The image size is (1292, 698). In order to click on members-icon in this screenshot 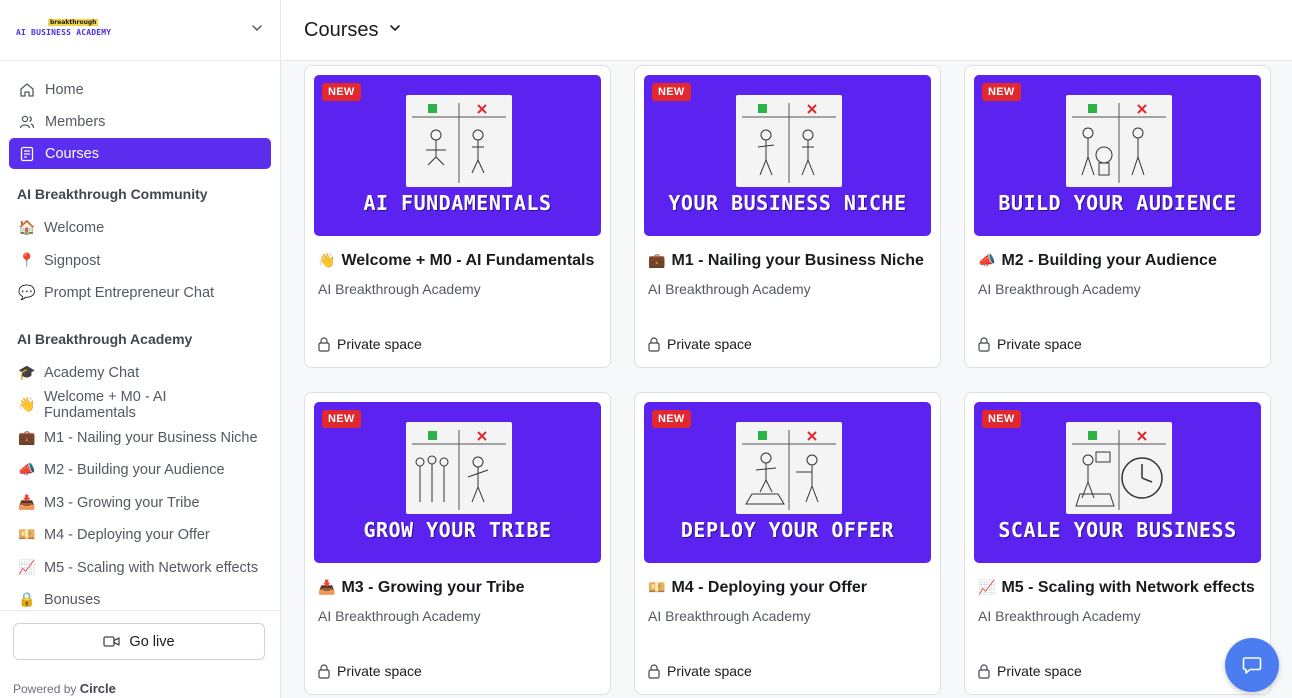, I will do `click(27, 122)`.